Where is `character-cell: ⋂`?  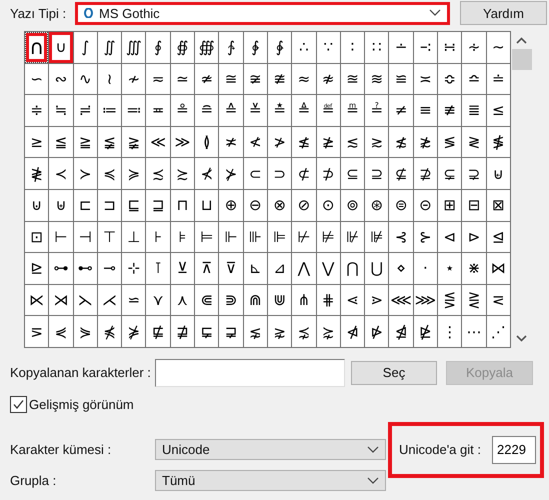
character-cell: ⋂ is located at coordinates (352, 268).